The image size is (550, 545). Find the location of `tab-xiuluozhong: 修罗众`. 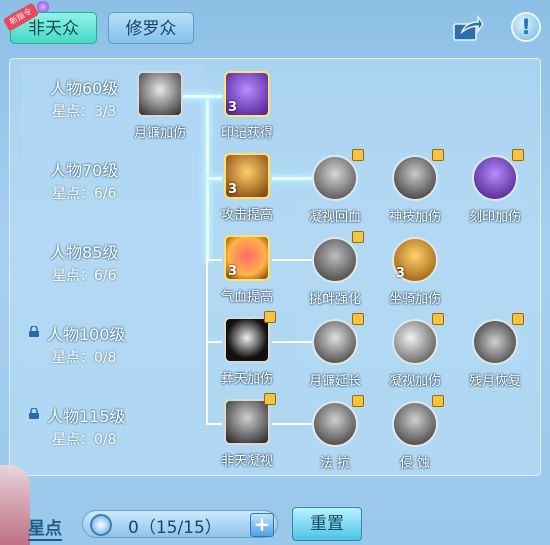

tab-xiuluozhong: 修罗众 is located at coordinates (151, 28).